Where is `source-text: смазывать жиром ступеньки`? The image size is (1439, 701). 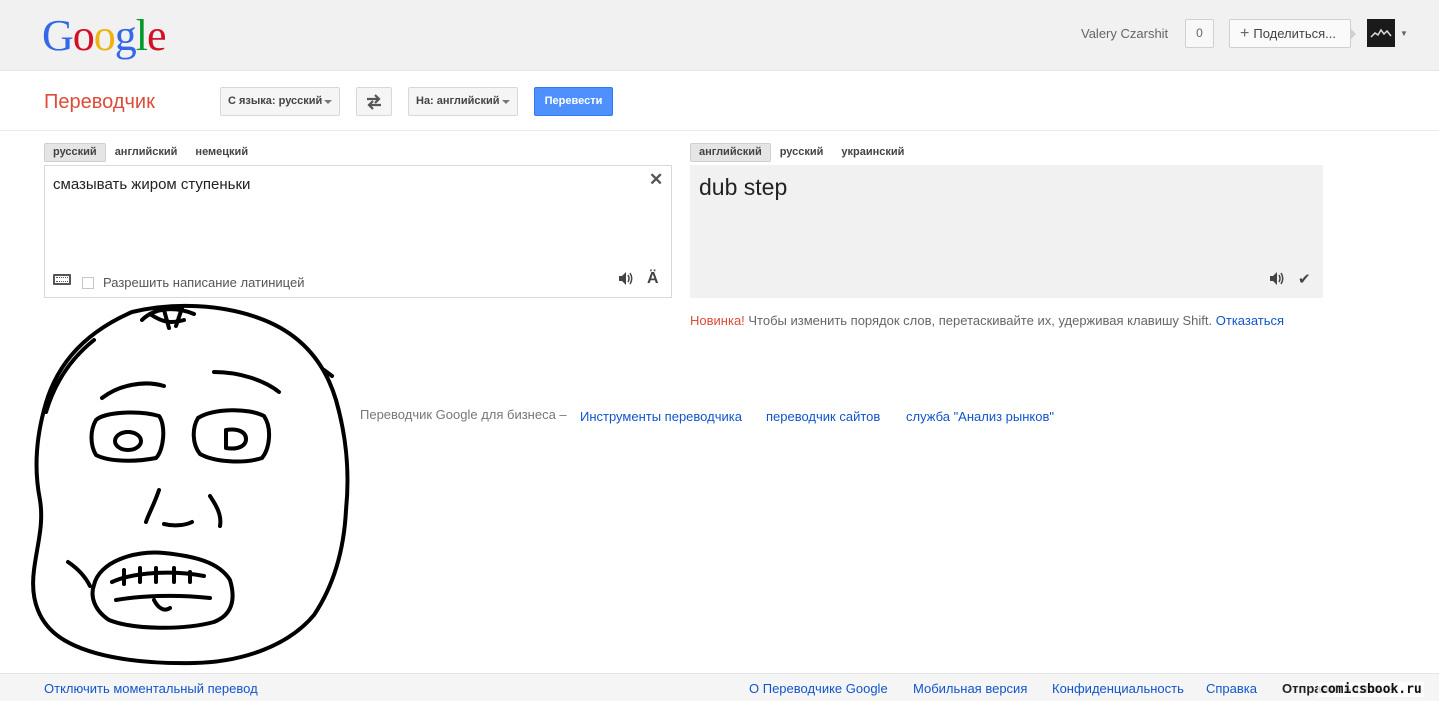
source-text: смазывать жиром ступеньки is located at coordinates (151, 184).